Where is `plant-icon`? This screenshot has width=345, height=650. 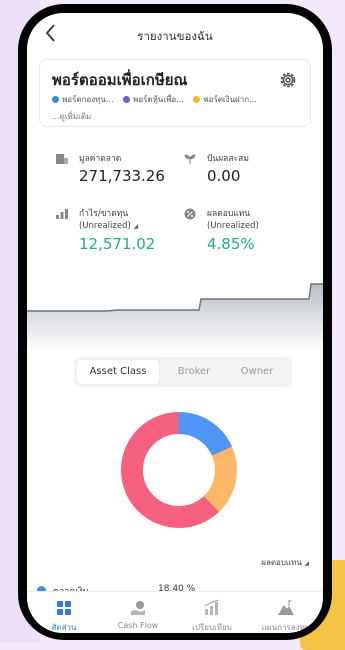
plant-icon is located at coordinates (190, 159).